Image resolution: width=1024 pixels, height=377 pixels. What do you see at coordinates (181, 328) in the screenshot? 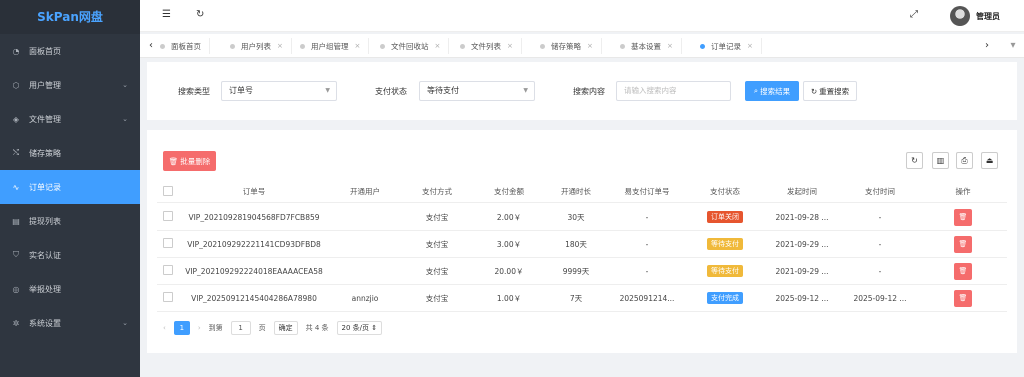
I see `page-current: 1` at bounding box center [181, 328].